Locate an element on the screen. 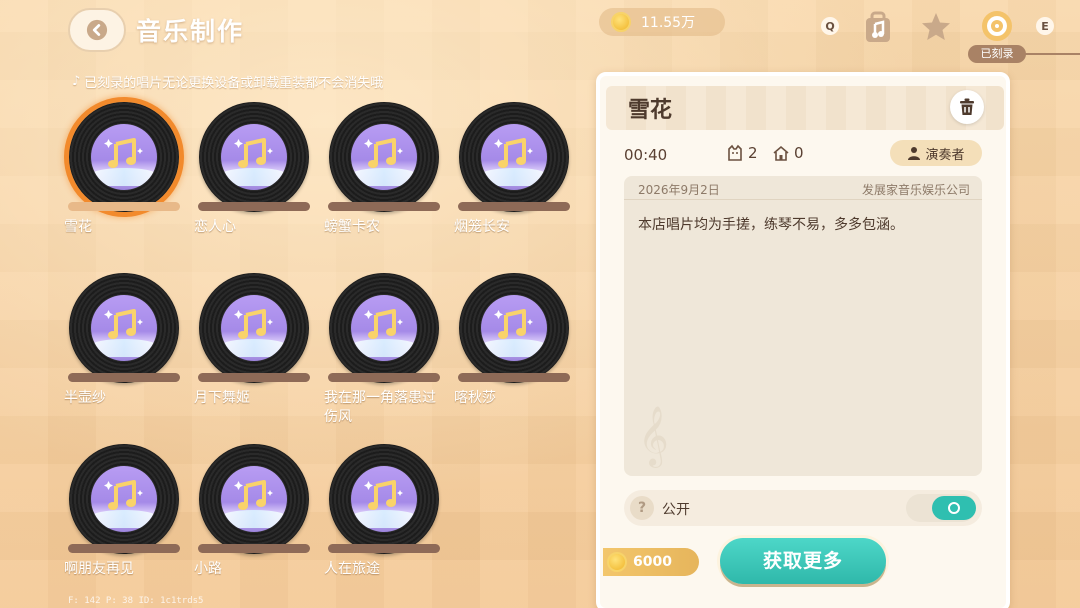 This screenshot has height=608, width=1080. tab-underline is located at coordinates (1046, 54).